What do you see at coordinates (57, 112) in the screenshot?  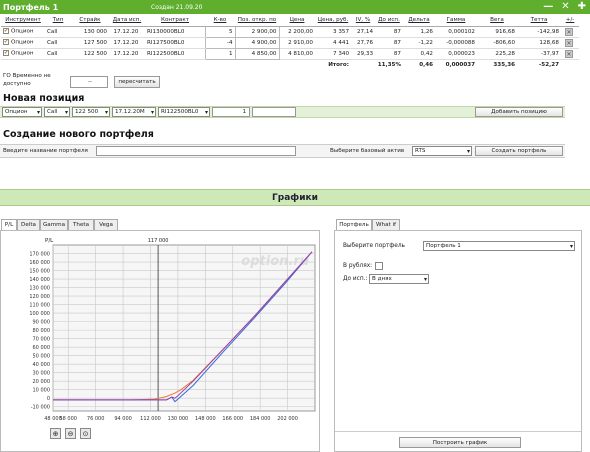 I see `type-select: Call` at bounding box center [57, 112].